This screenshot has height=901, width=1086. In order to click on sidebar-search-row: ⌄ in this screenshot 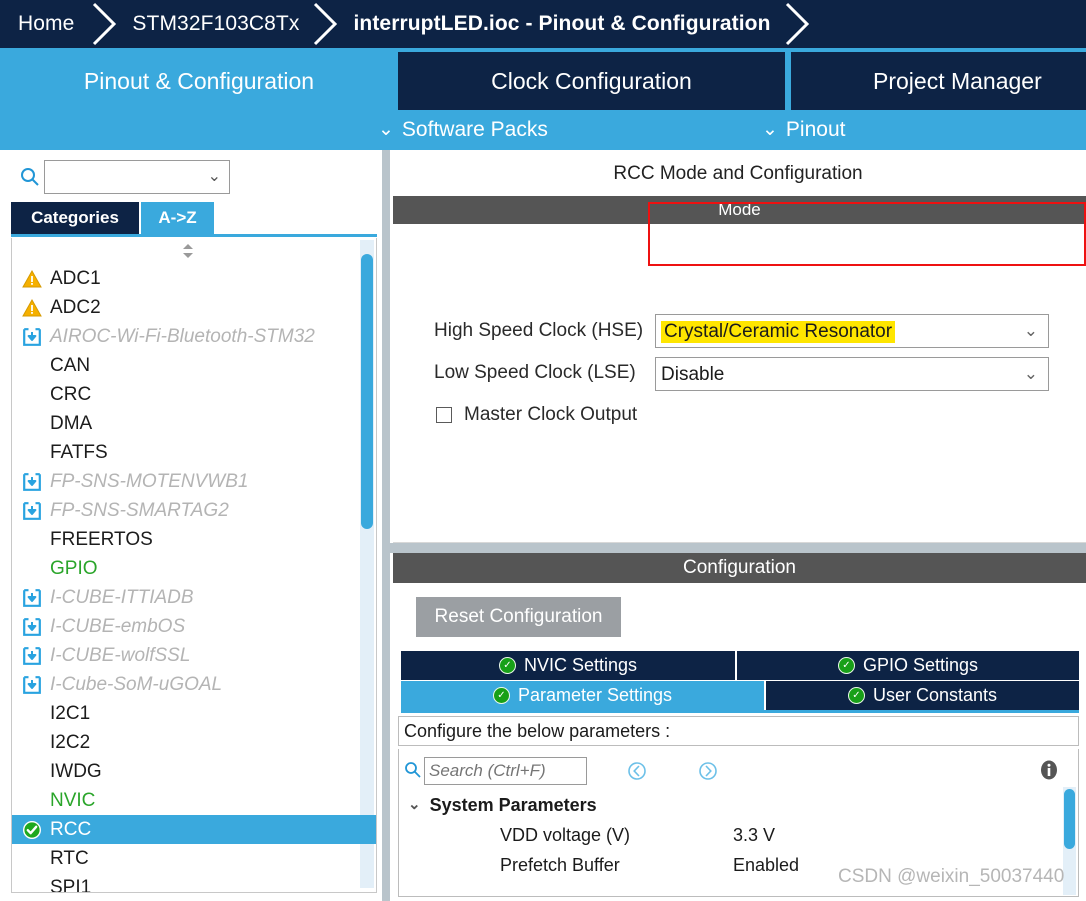, I will do `click(194, 177)`.